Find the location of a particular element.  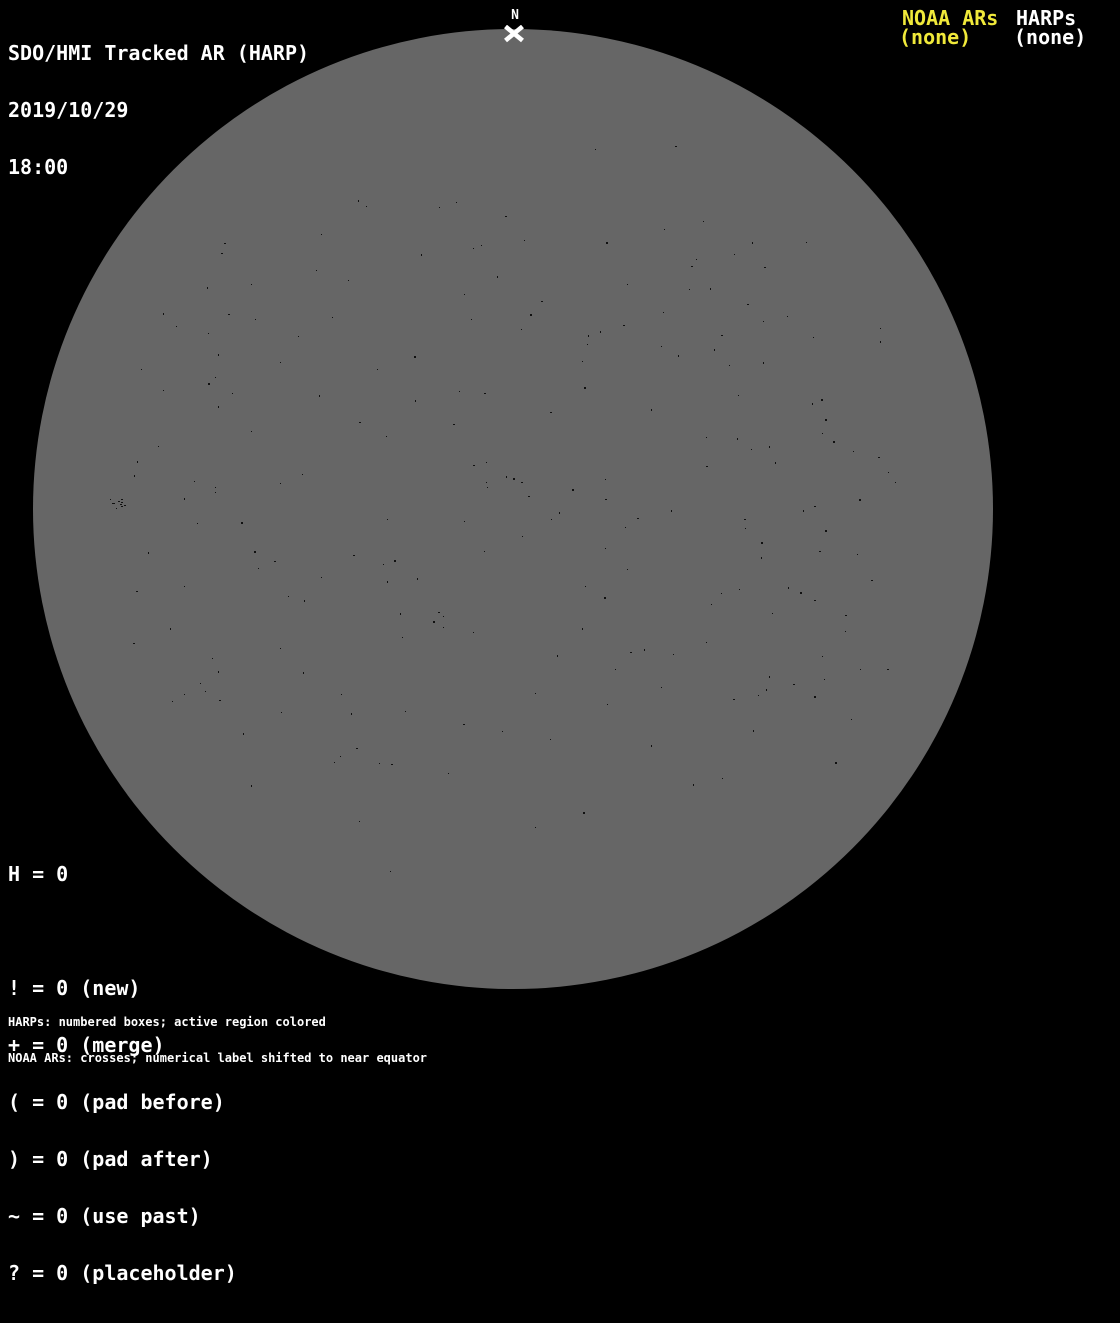

noaa-ars-value: (none) is located at coordinates (935, 37).